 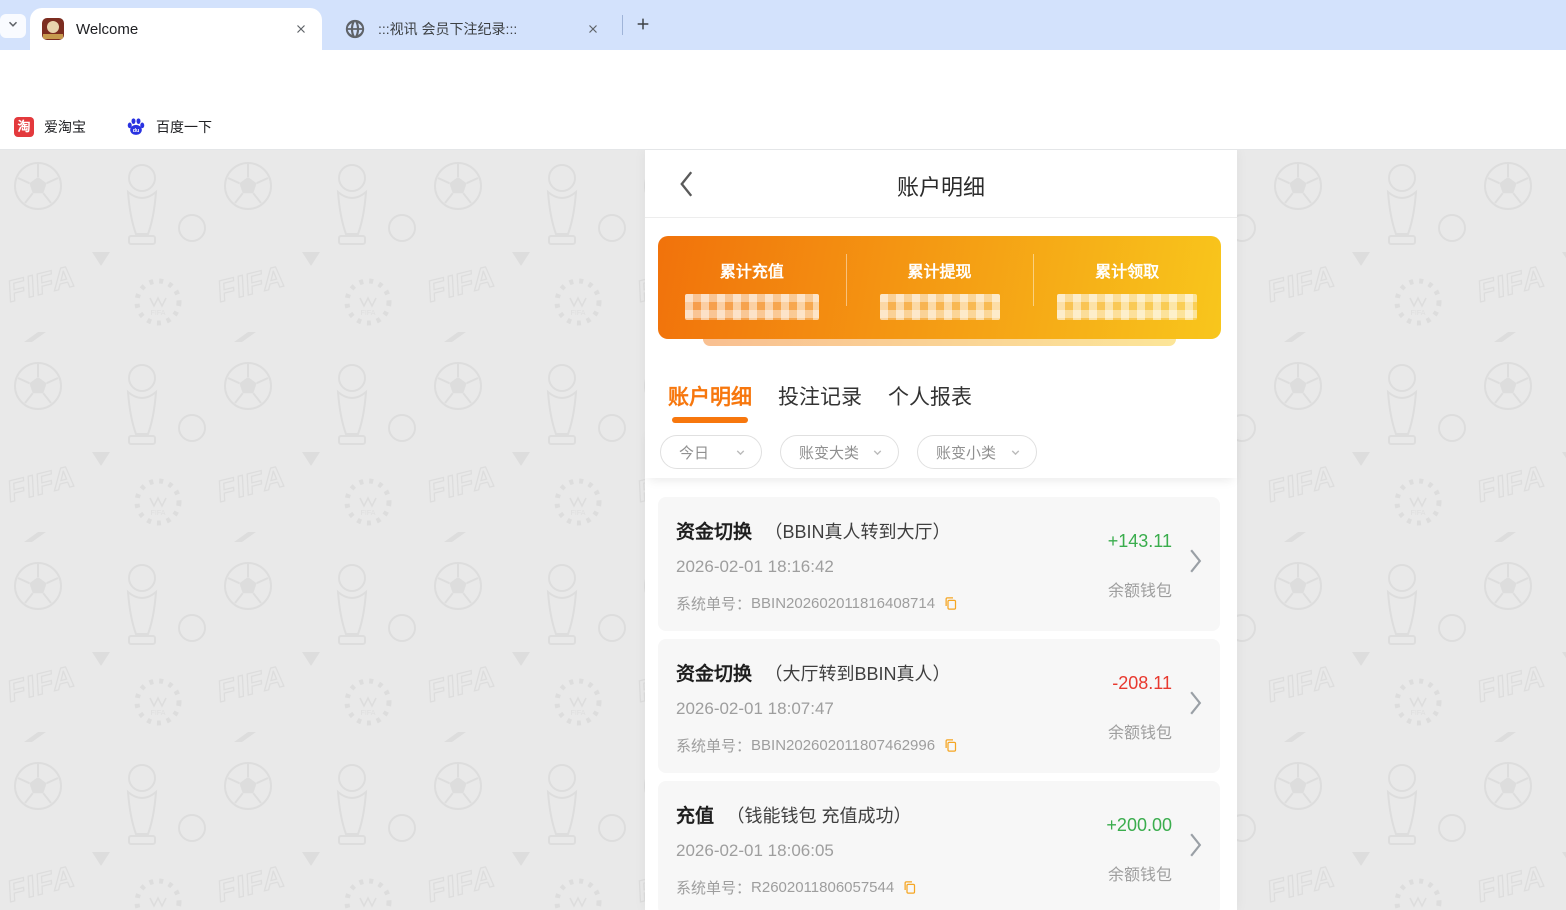 What do you see at coordinates (65, 127) in the screenshot?
I see `bookmark-label: 爱淘宝` at bounding box center [65, 127].